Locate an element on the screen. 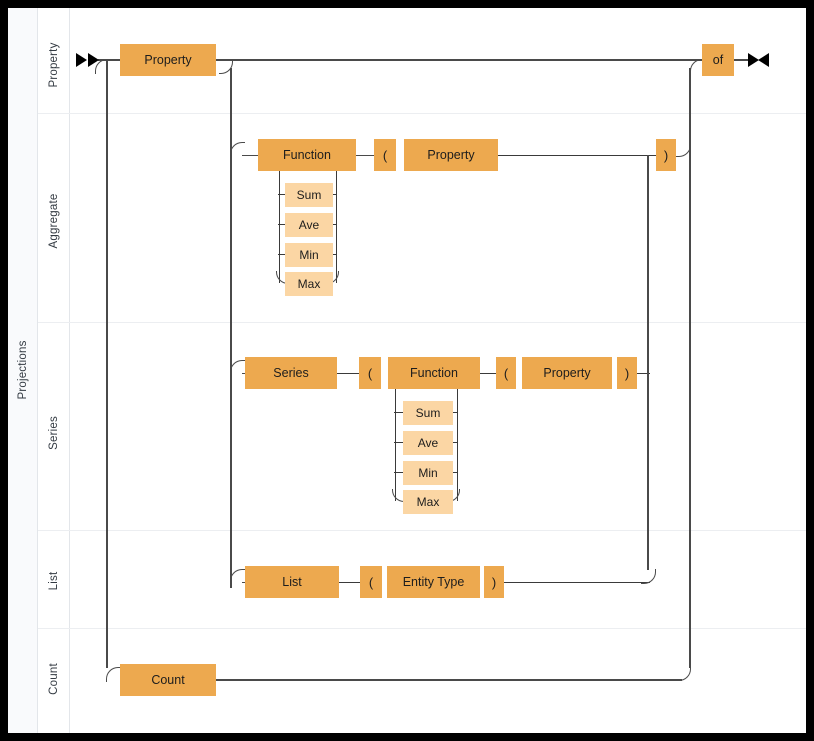 Image resolution: width=814 pixels, height=741 pixels. node-series-option-max: Max is located at coordinates (428, 502).